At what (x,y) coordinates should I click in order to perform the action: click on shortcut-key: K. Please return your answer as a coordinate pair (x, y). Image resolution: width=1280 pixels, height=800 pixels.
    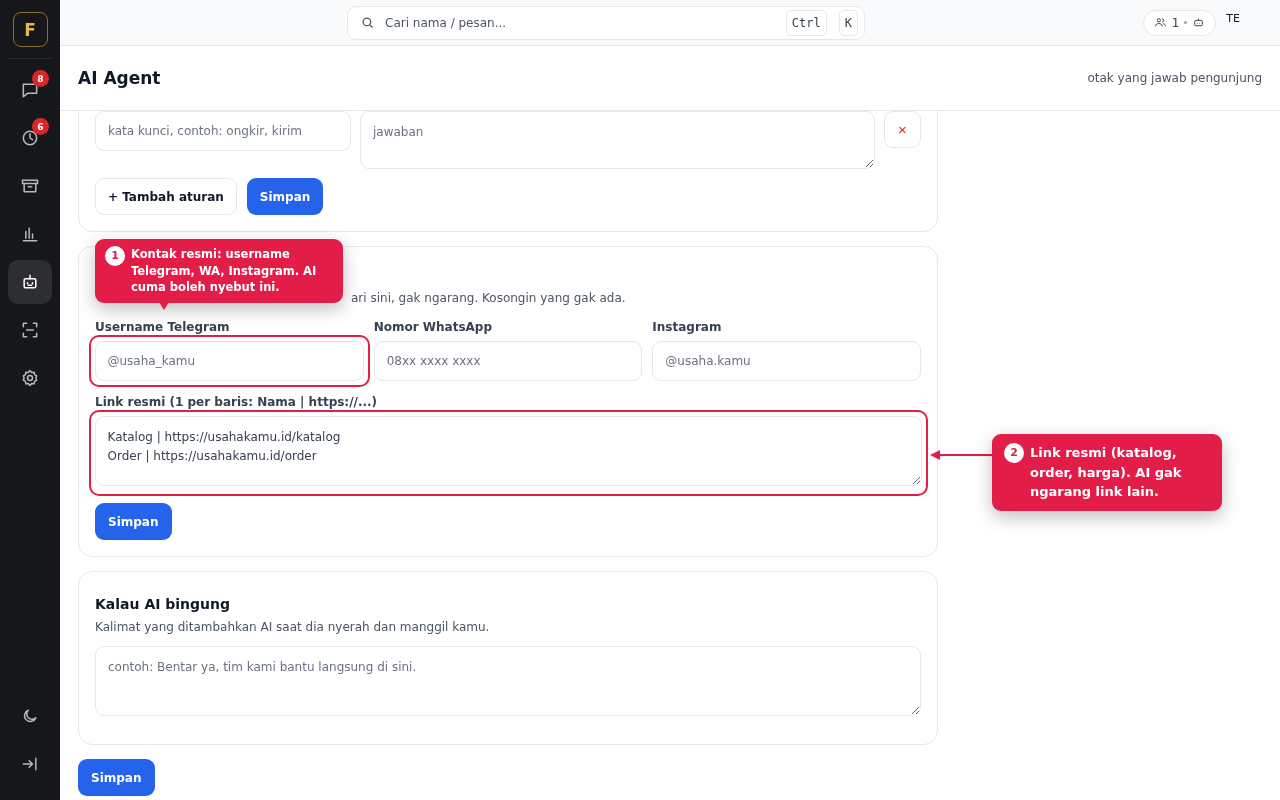
    Looking at the image, I should click on (848, 22).